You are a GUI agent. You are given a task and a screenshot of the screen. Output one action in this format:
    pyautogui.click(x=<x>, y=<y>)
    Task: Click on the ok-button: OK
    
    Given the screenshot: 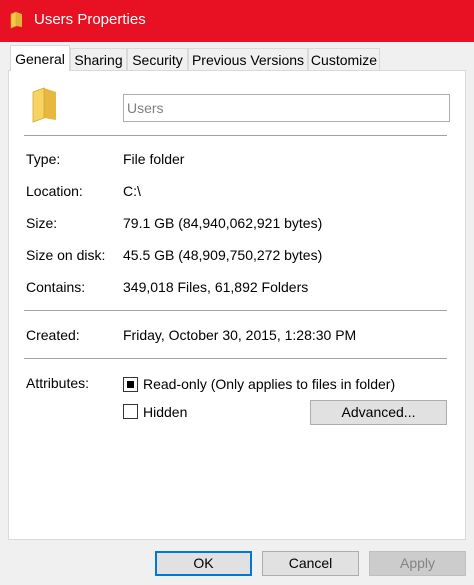 What is the action you would take?
    pyautogui.click(x=203, y=563)
    